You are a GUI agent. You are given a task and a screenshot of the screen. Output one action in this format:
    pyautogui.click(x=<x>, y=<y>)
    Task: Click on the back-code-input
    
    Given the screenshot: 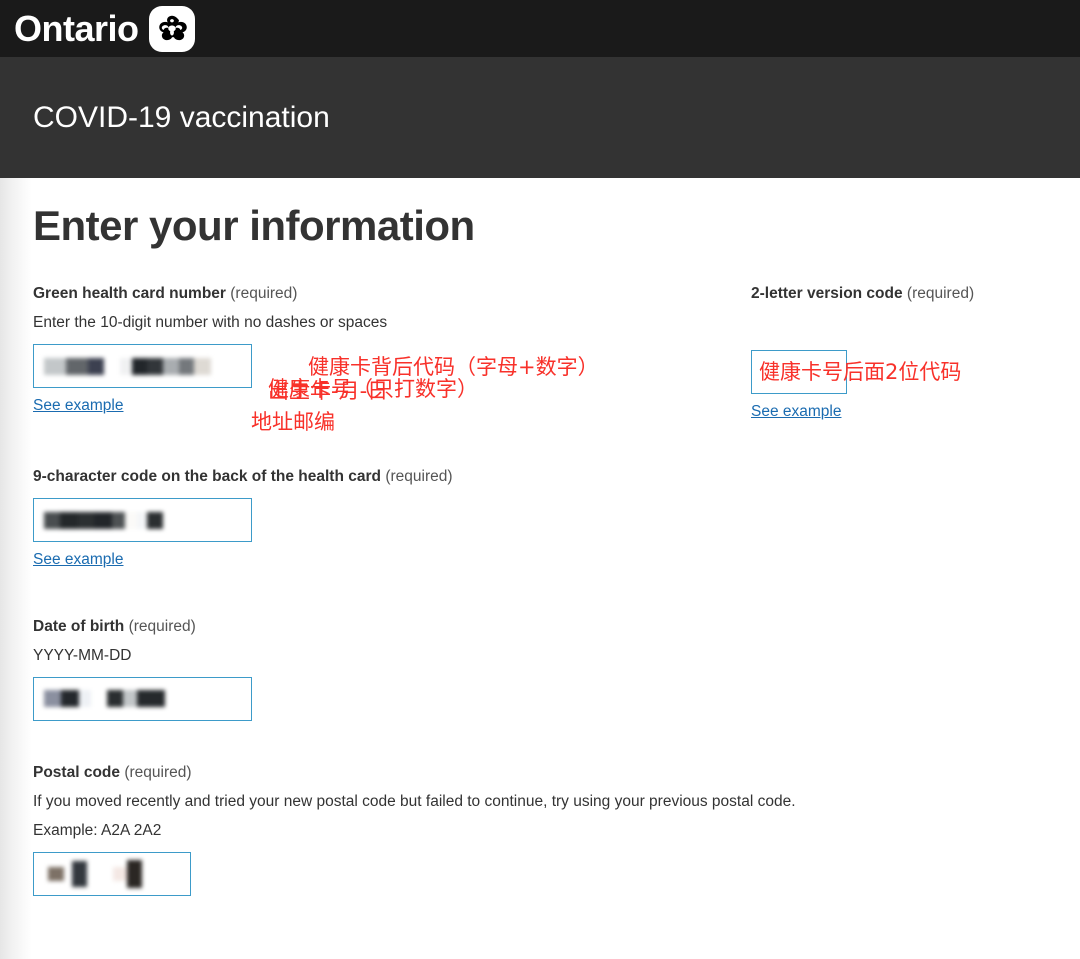 What is the action you would take?
    pyautogui.click(x=142, y=520)
    